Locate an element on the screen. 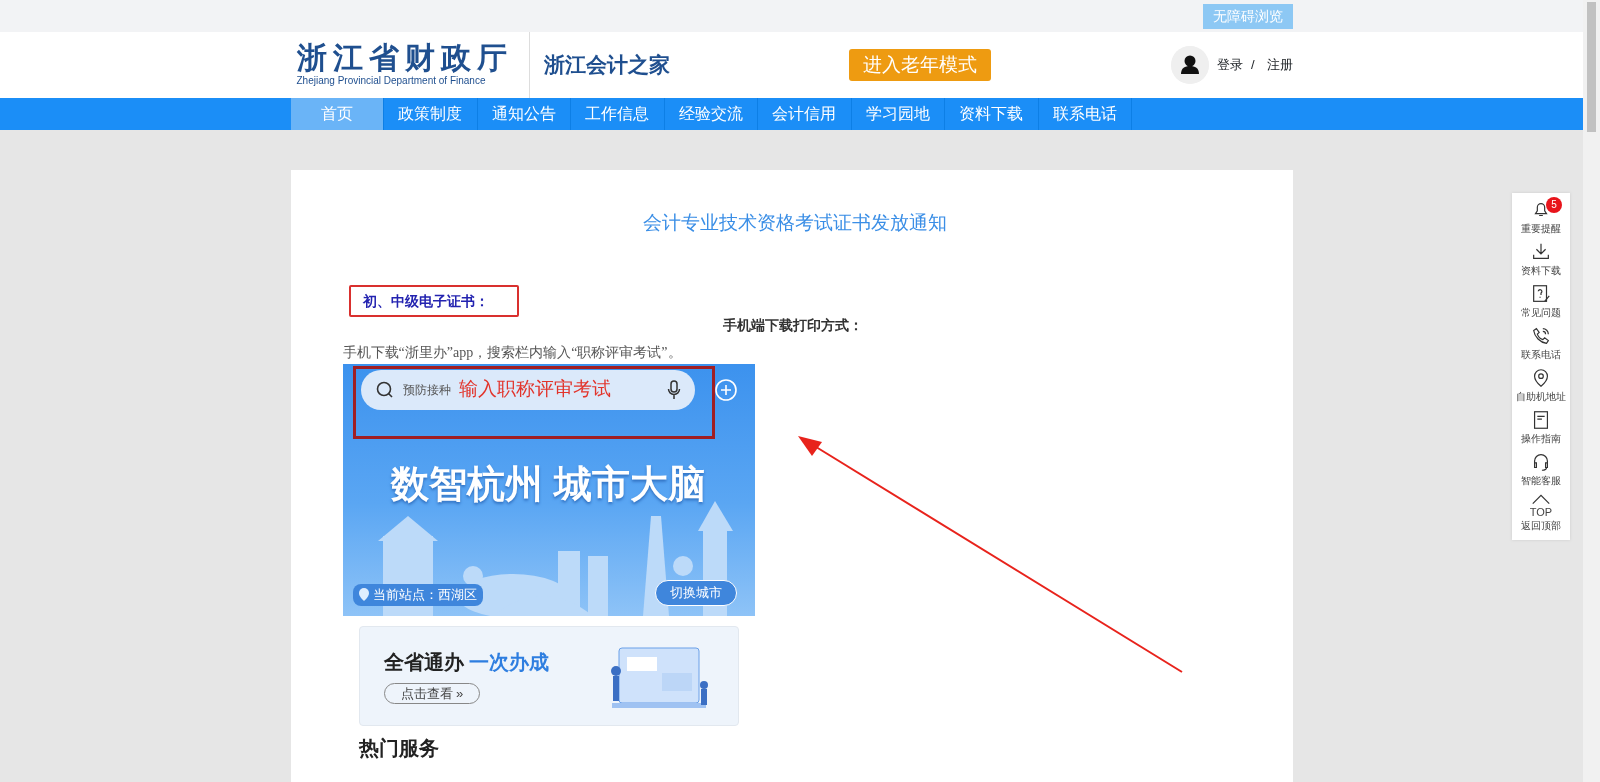 This screenshot has width=1600, height=782. toolbar-item: 智能客服 is located at coordinates (1541, 470).